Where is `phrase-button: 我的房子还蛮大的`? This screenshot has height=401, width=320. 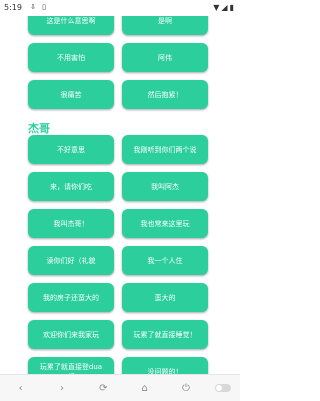 phrase-button: 我的房子还蛮大的 is located at coordinates (71, 297).